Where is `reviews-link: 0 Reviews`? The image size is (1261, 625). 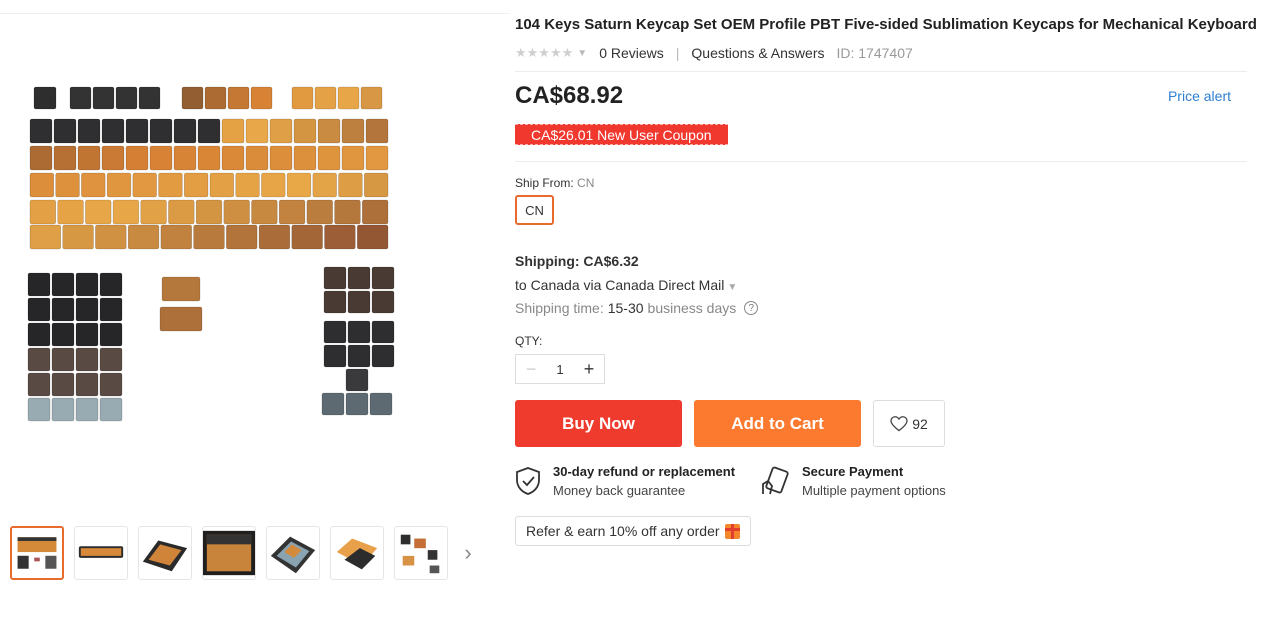
reviews-link: 0 Reviews is located at coordinates (631, 53).